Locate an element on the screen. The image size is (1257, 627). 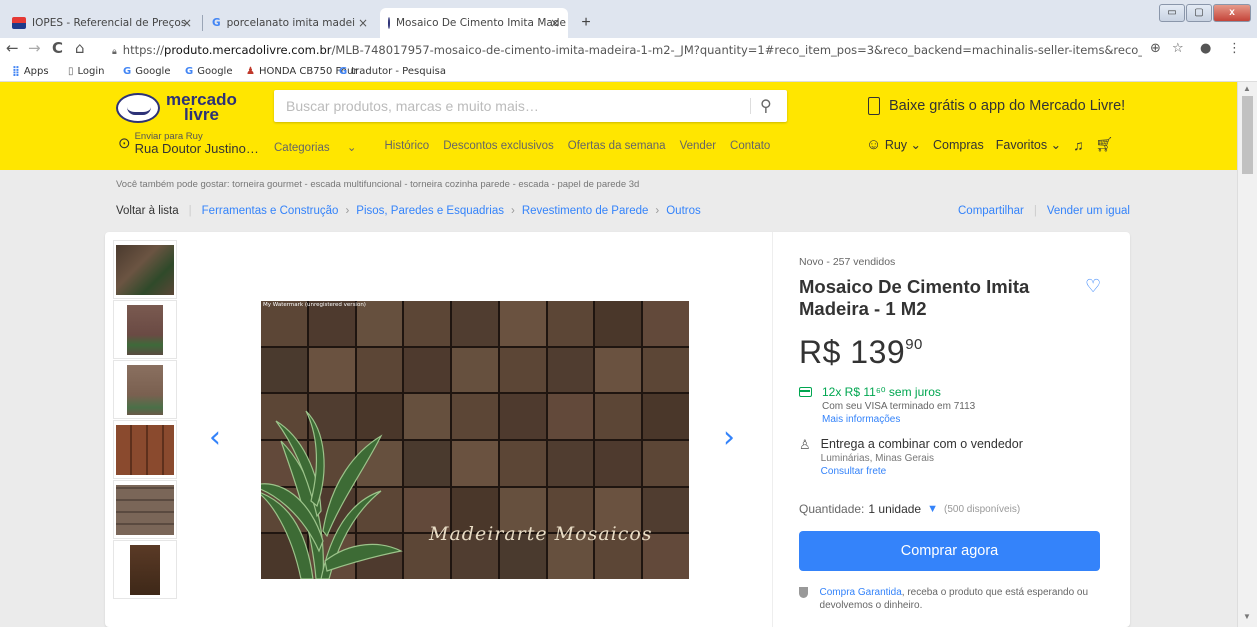
product-title: Mosaico De Cimento Imita Madeira - 1 M2 is located at coordinates (914, 297).